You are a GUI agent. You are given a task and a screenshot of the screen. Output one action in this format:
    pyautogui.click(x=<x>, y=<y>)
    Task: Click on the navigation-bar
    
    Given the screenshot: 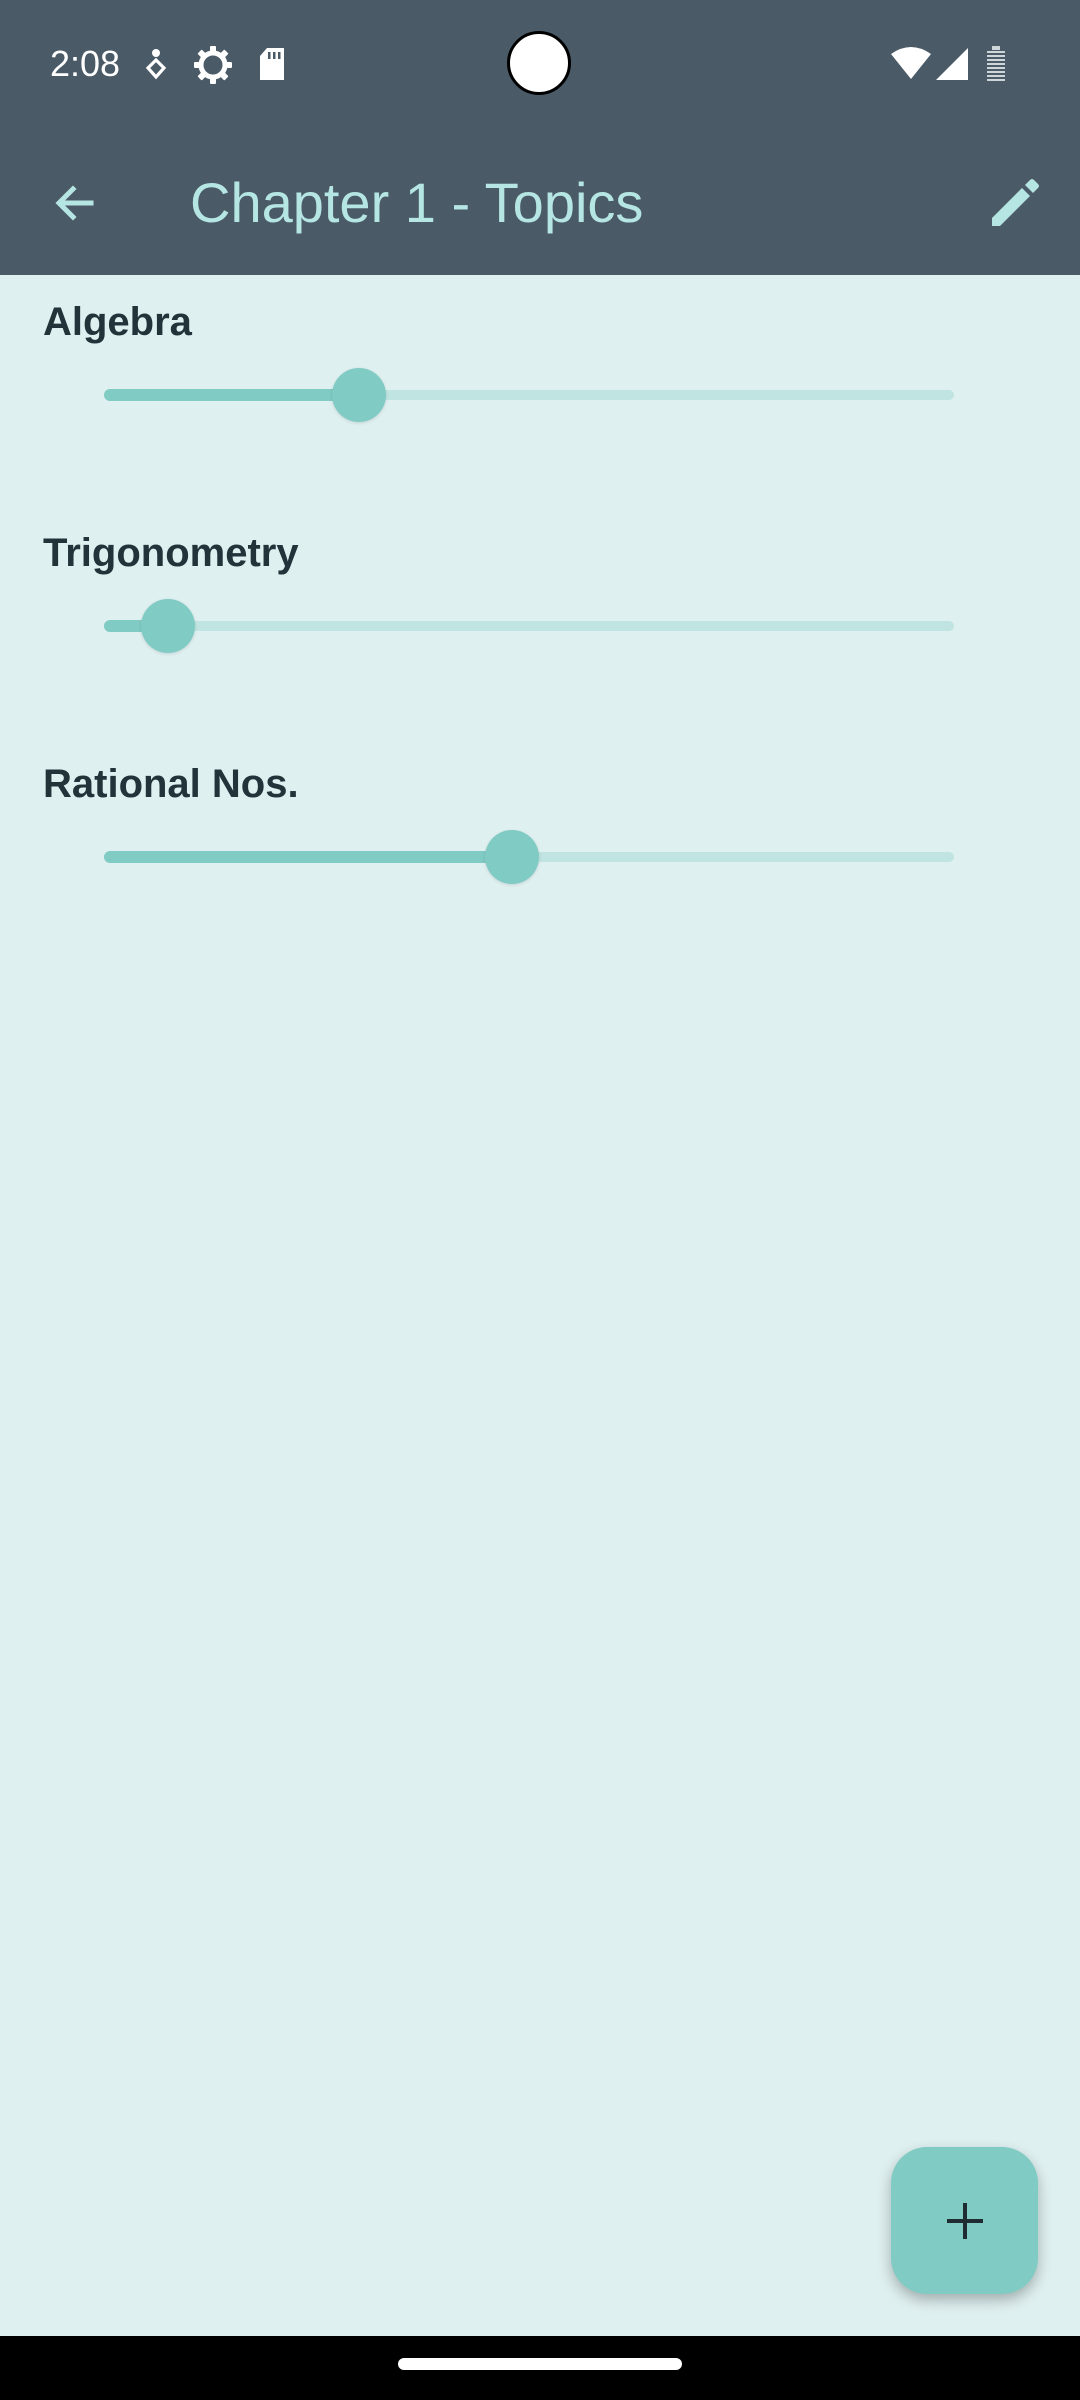 What is the action you would take?
    pyautogui.click(x=540, y=2368)
    